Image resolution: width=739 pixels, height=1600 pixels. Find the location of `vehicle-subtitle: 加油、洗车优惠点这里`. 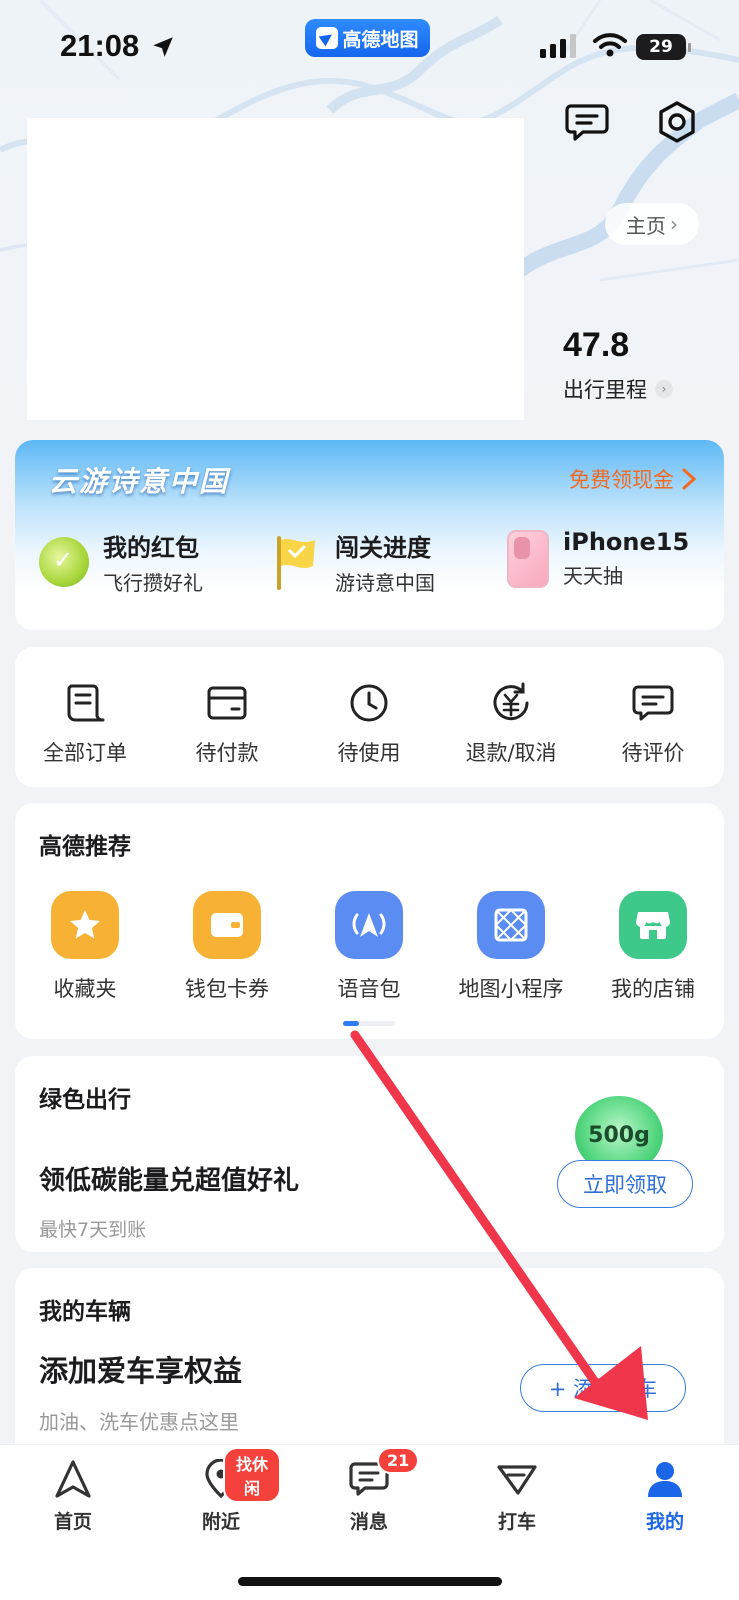

vehicle-subtitle: 加油、洗车优惠点这里 is located at coordinates (139, 1422).